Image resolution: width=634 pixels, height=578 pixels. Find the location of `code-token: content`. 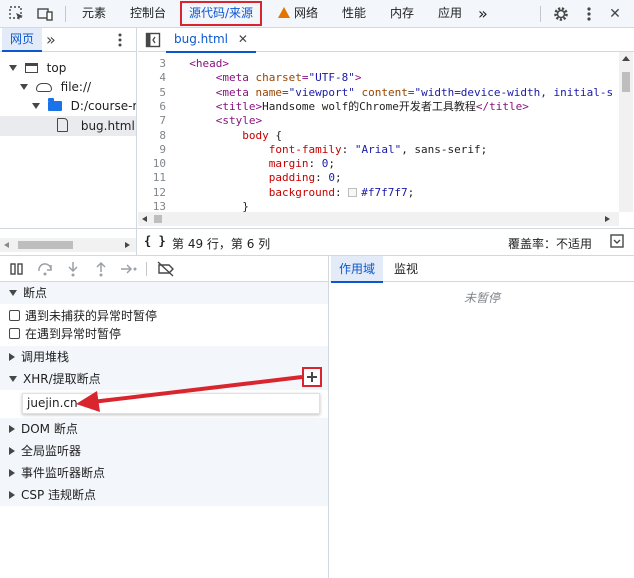

code-token: content is located at coordinates (384, 92).